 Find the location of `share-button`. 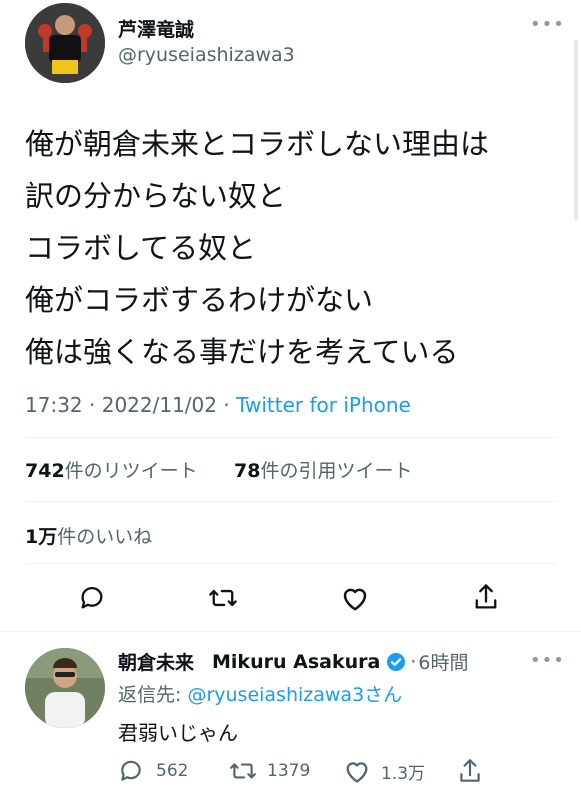

share-button is located at coordinates (486, 597).